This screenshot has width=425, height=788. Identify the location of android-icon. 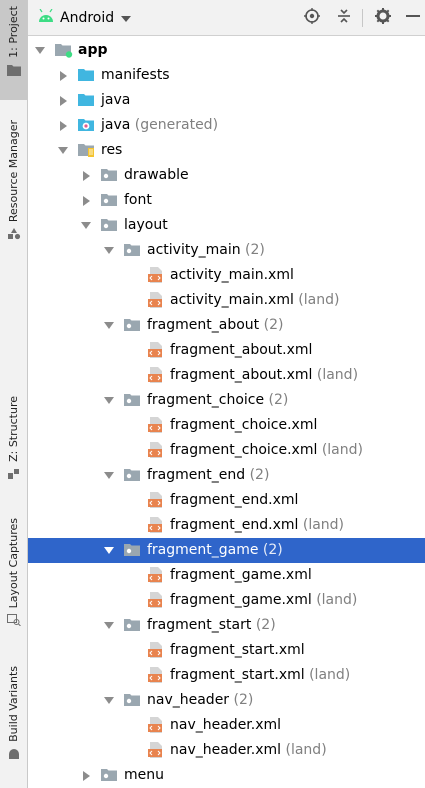
(14, 756).